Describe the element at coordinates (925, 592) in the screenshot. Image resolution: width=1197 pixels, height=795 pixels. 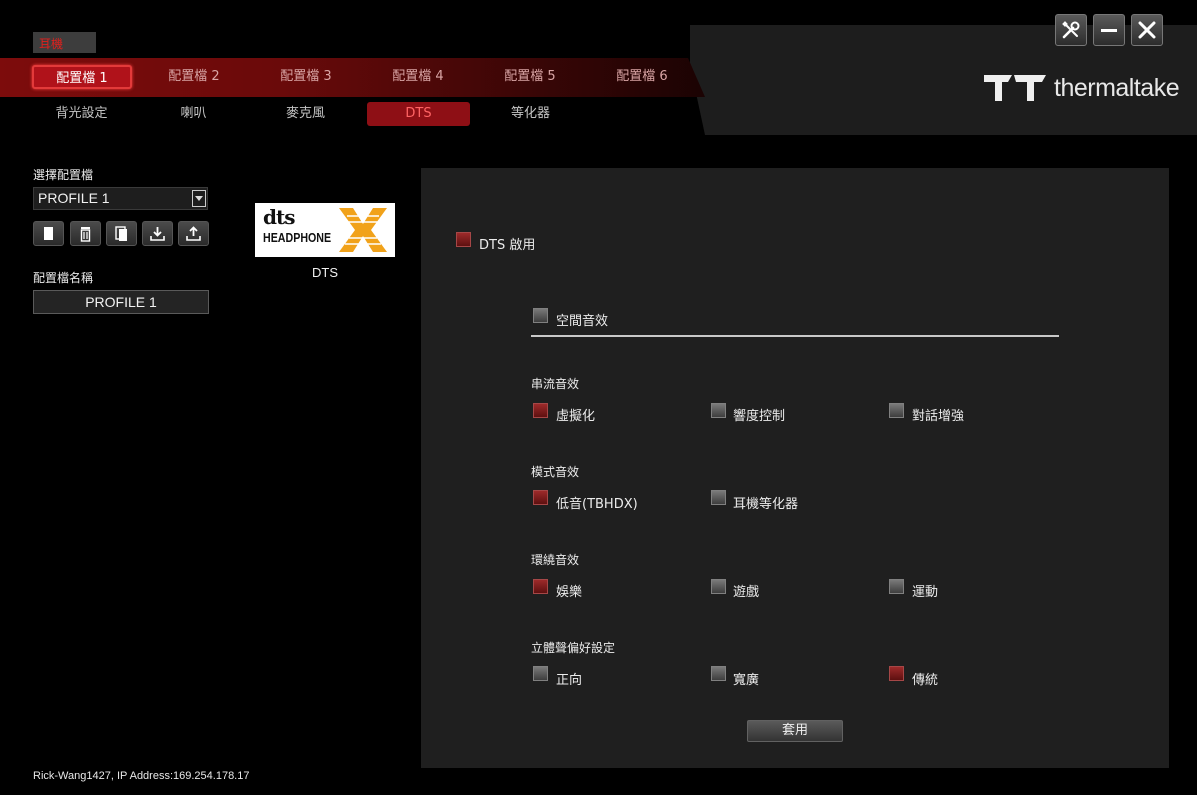
I see `sport-label: 運動` at that location.